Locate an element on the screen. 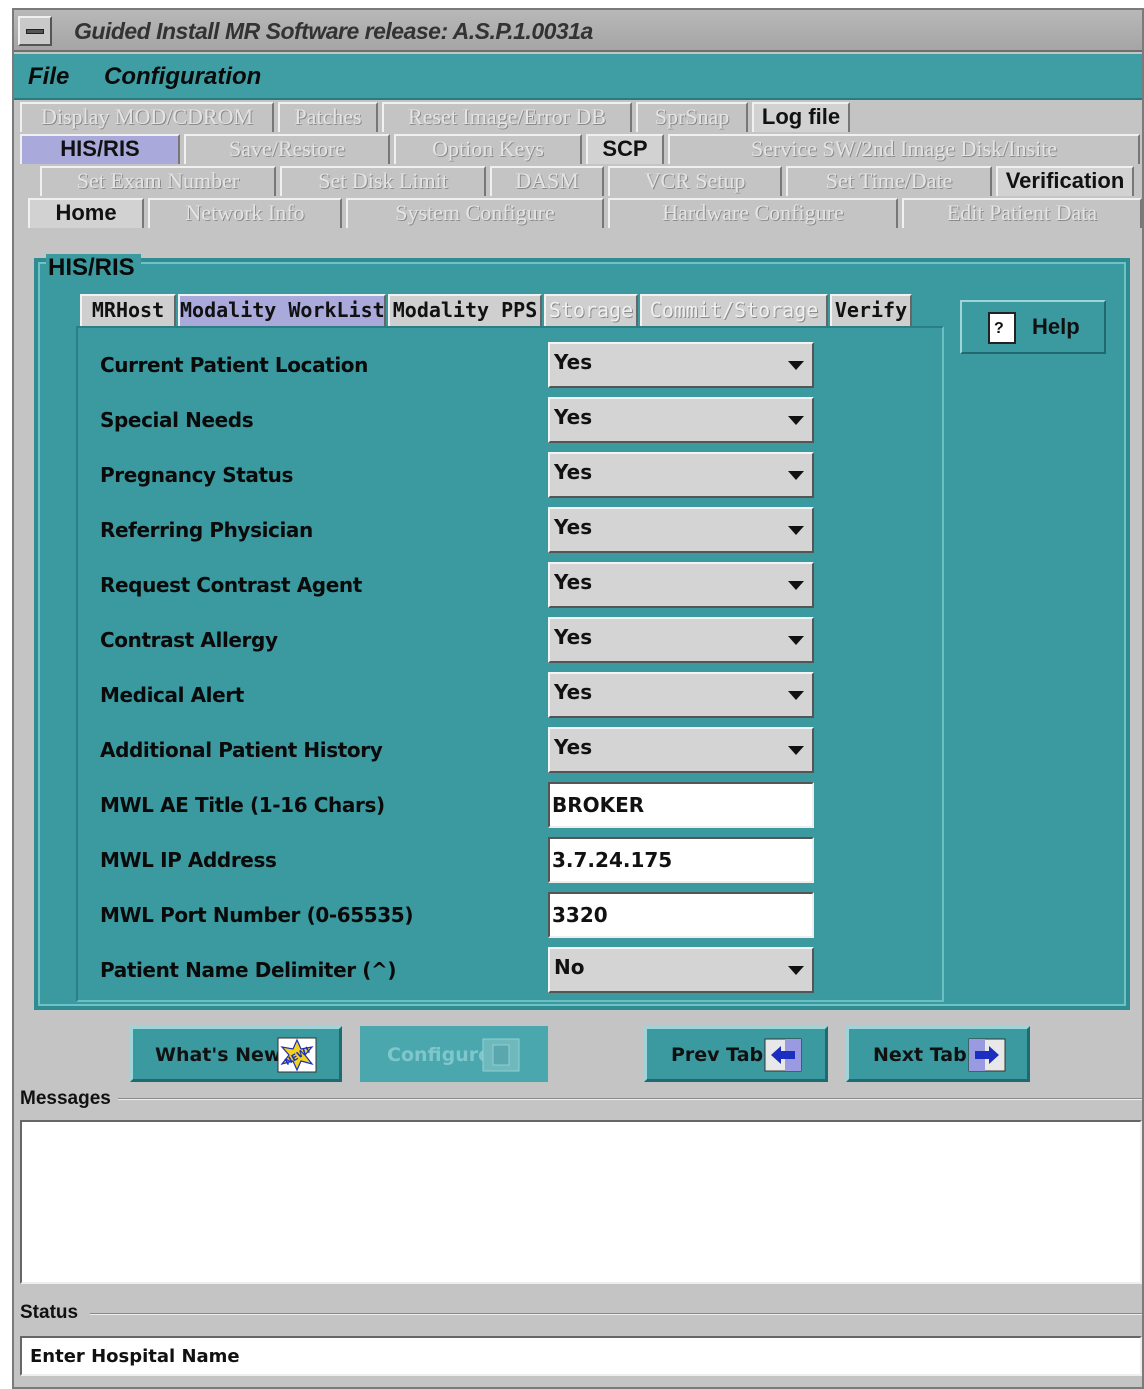  tab-network-info: Network Info is located at coordinates (245, 213).